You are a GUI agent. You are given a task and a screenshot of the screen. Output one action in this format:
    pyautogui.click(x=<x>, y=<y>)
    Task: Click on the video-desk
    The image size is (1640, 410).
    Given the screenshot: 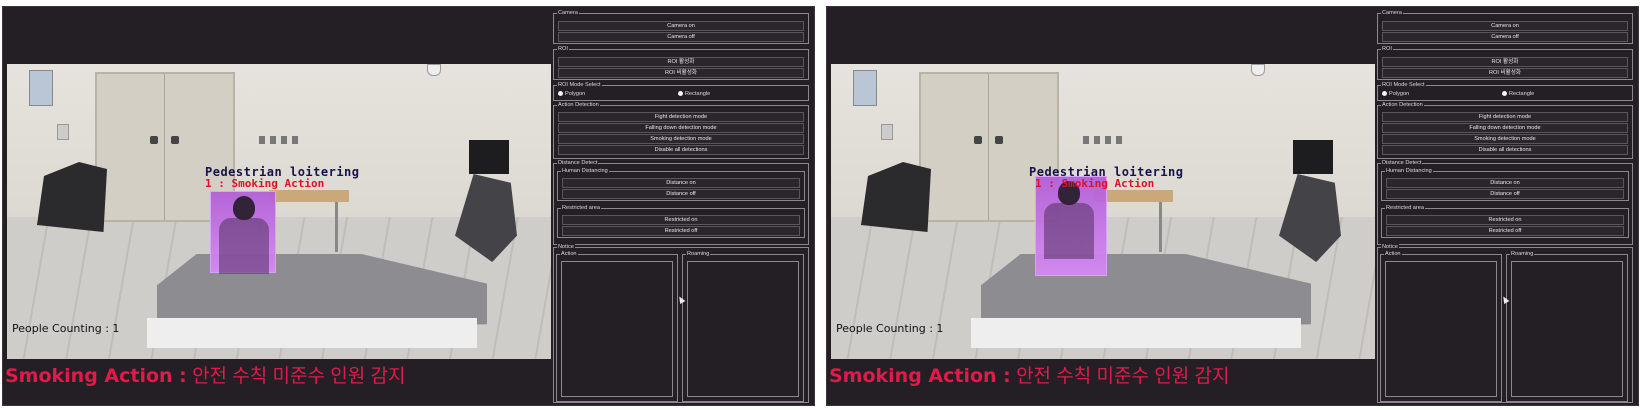 What is the action you would take?
    pyautogui.click(x=309, y=196)
    